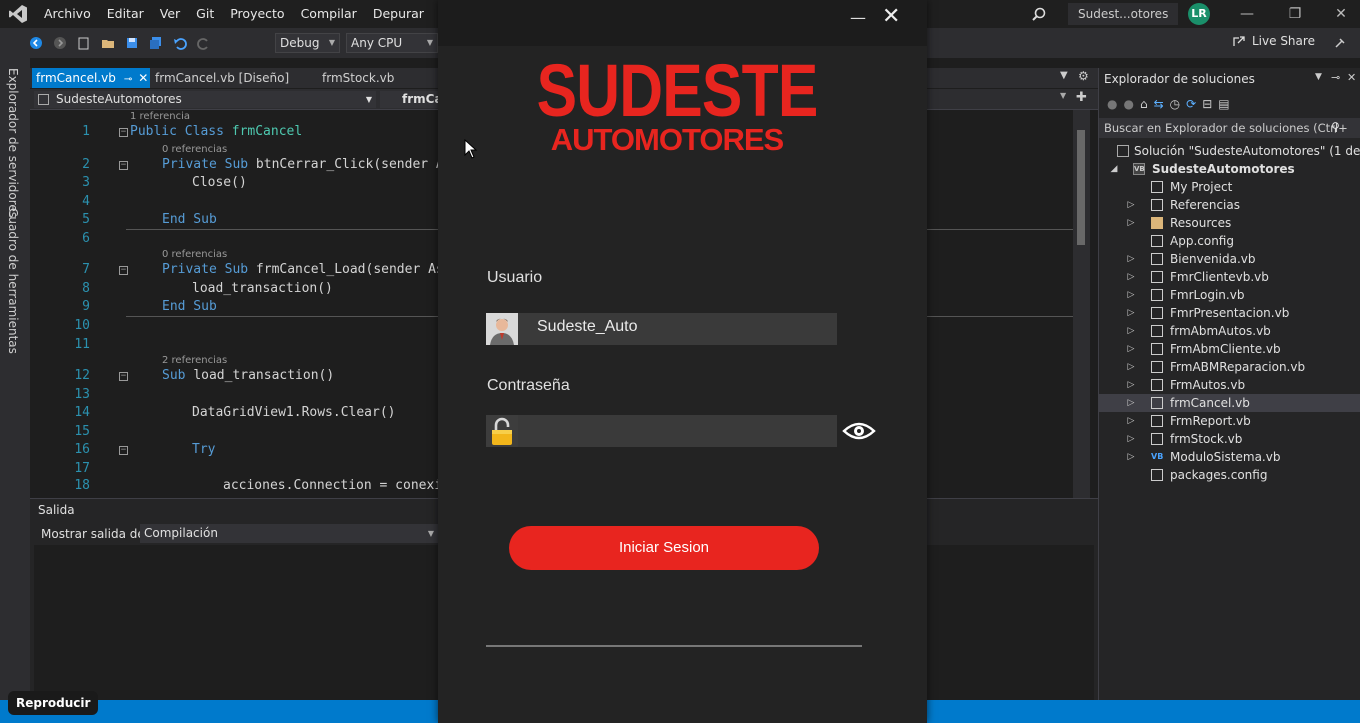 Image resolution: width=1360 pixels, height=723 pixels. What do you see at coordinates (1229, 259) in the screenshot?
I see `solution-file-item: ▷ Bienvenida.vb` at bounding box center [1229, 259].